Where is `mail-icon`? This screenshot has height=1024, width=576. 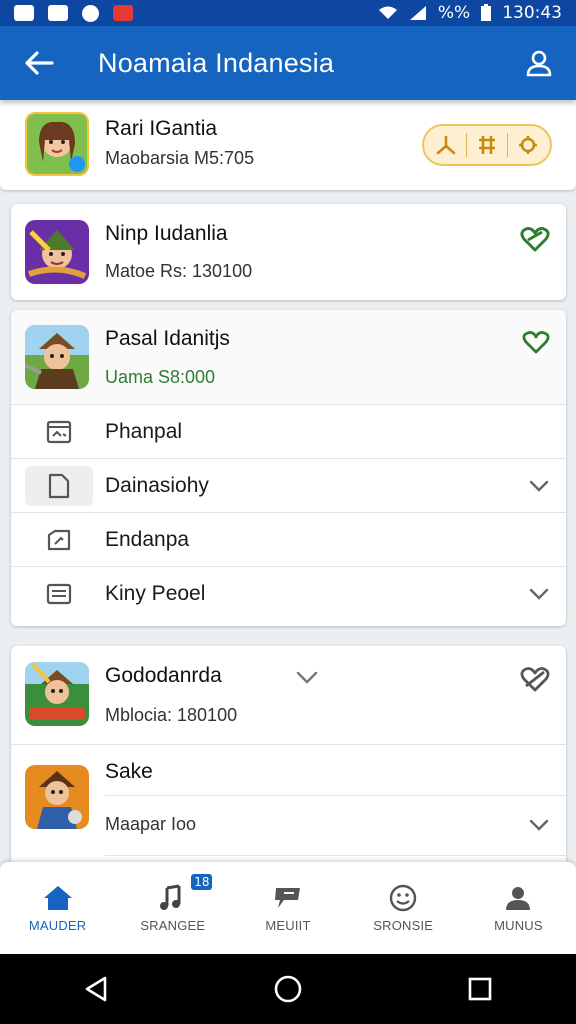
mail-icon is located at coordinates (123, 13).